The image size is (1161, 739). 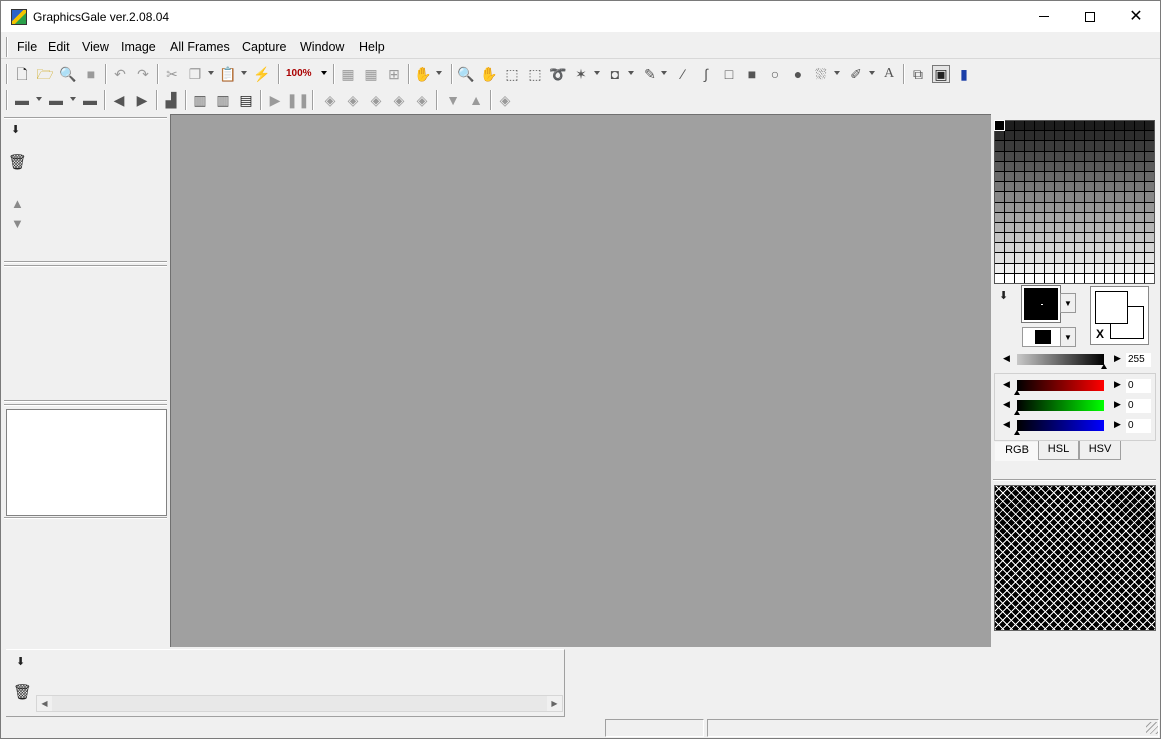 What do you see at coordinates (729, 74) in the screenshot?
I see `rect-icon: □` at bounding box center [729, 74].